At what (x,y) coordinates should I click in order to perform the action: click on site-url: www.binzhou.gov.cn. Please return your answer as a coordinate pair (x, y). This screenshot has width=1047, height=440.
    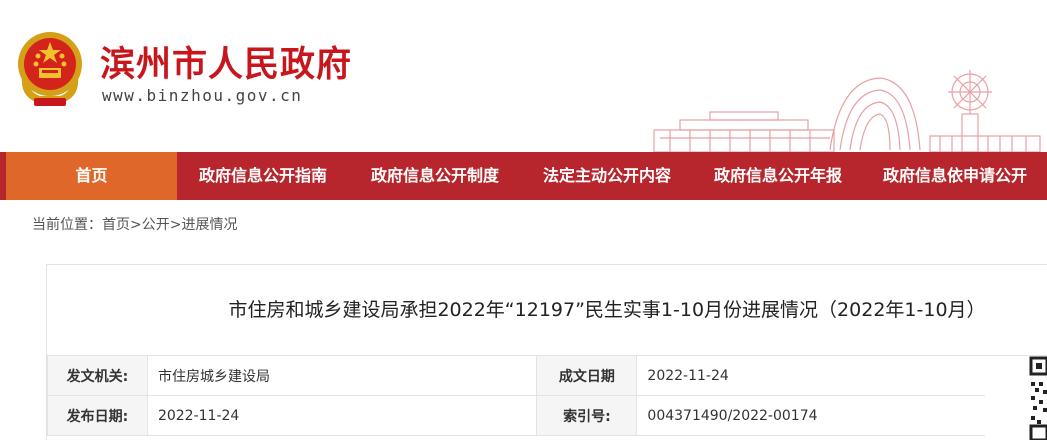
    Looking at the image, I should click on (202, 95).